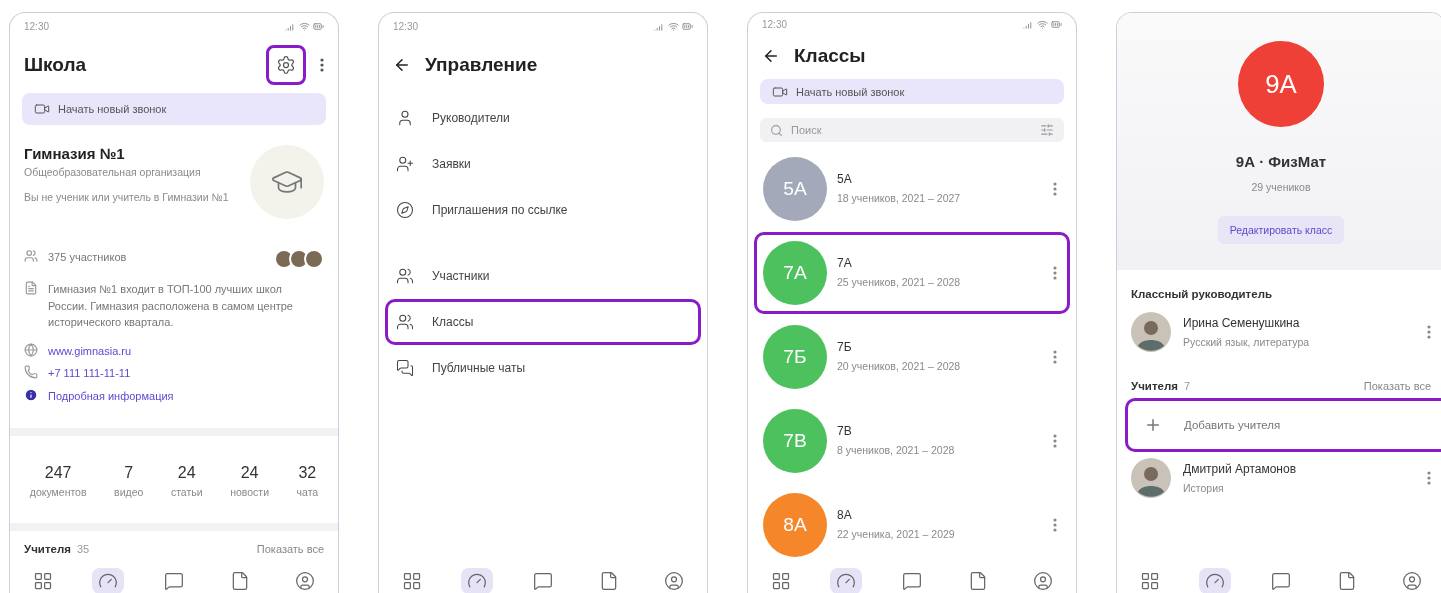  What do you see at coordinates (896, 450) in the screenshot?
I see `class-info: 8 учеников, 2021 – 2028` at bounding box center [896, 450].